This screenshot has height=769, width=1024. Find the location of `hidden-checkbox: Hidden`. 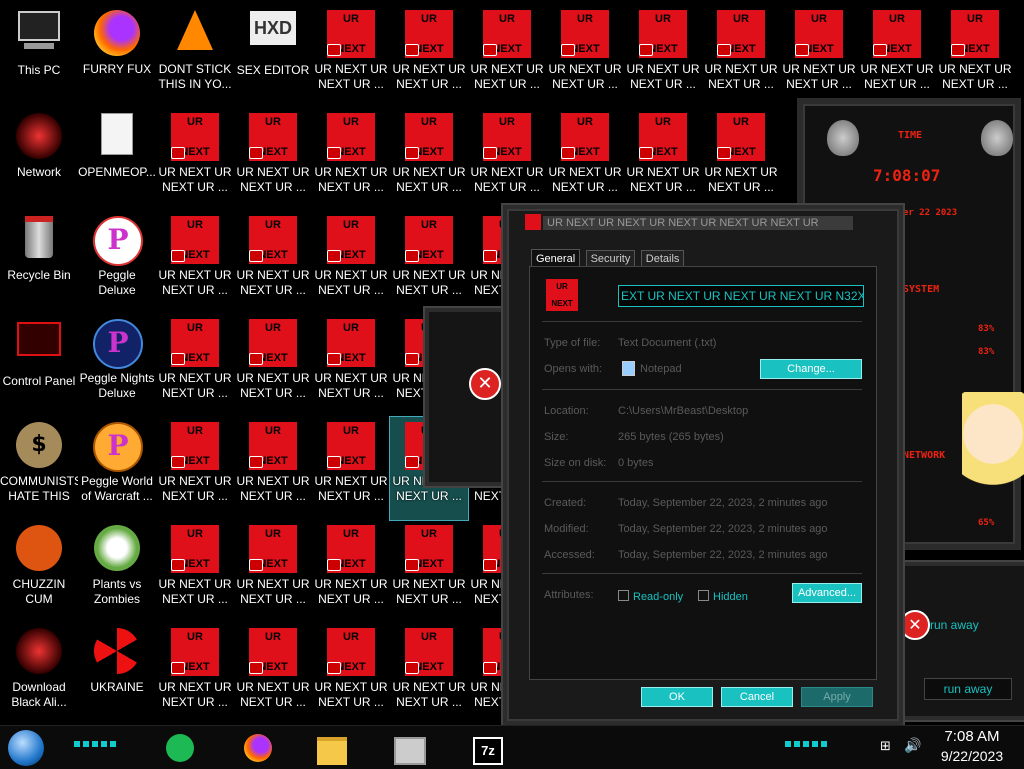

hidden-checkbox: Hidden is located at coordinates (723, 596).